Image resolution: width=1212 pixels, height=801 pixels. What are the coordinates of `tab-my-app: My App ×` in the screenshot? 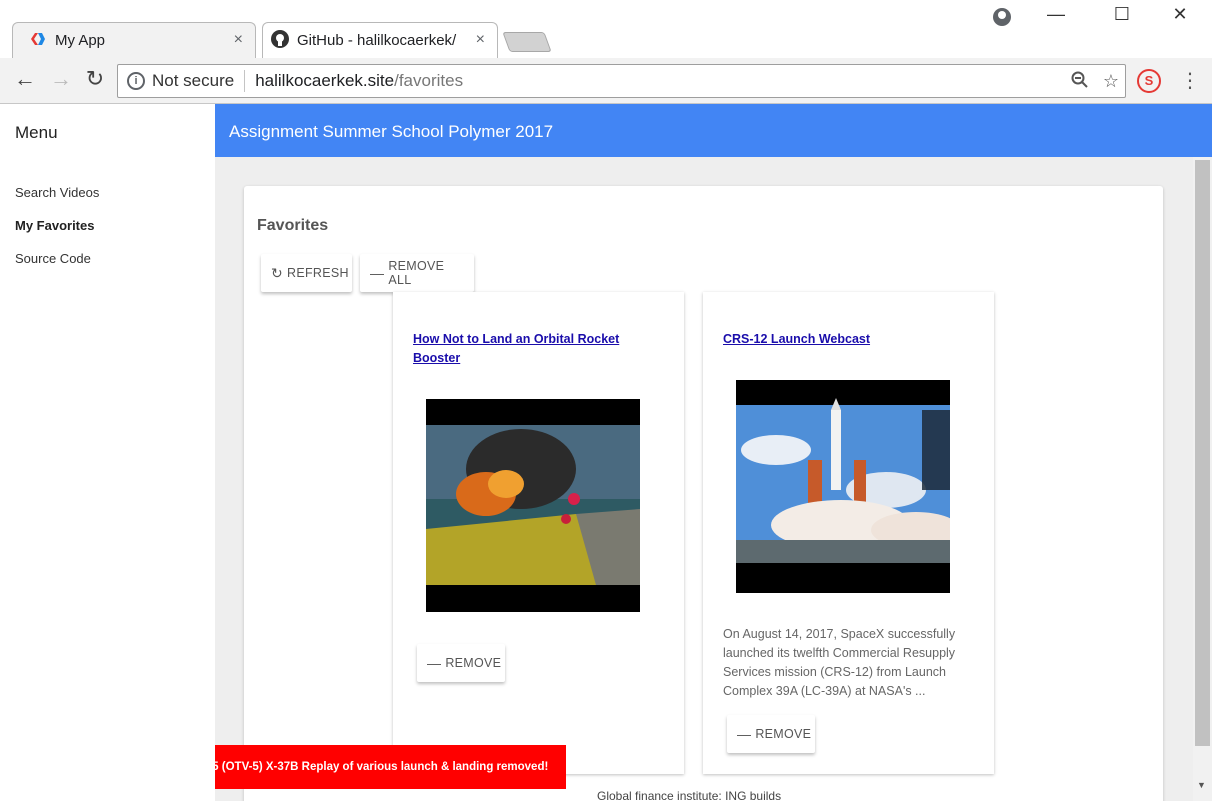 It's located at (134, 40).